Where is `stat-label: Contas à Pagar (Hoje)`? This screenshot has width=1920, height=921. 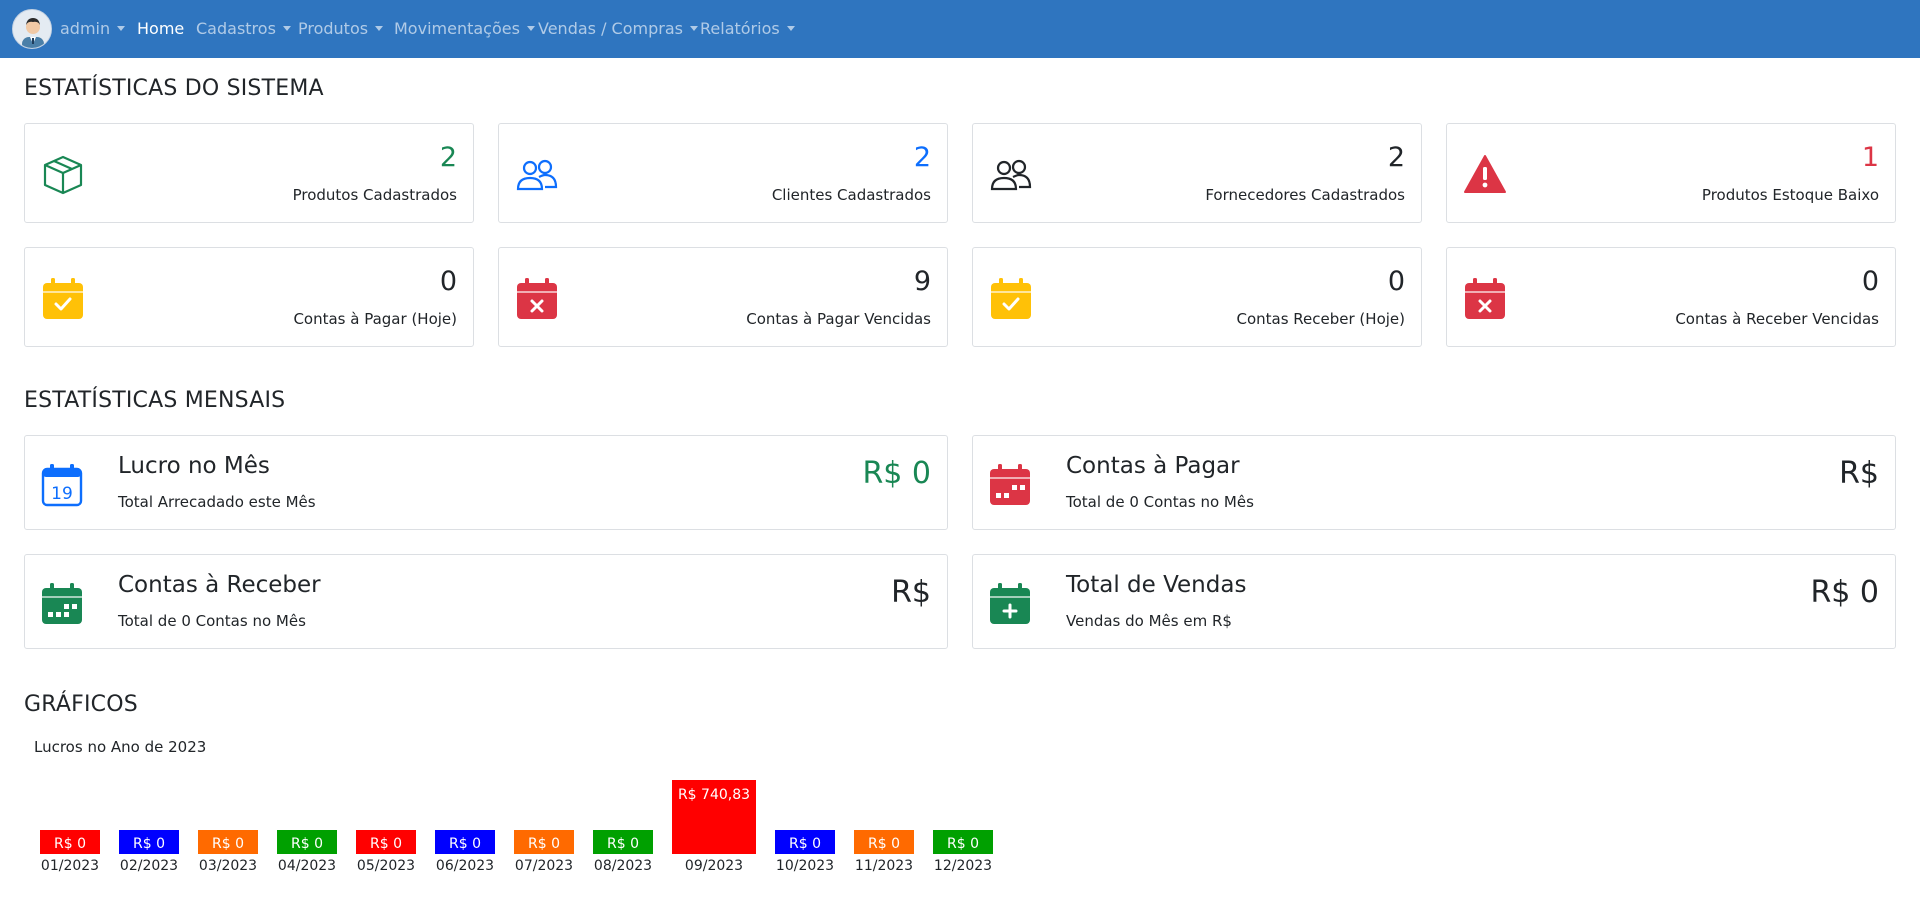
stat-label: Contas à Pagar (Hoje) is located at coordinates (375, 319).